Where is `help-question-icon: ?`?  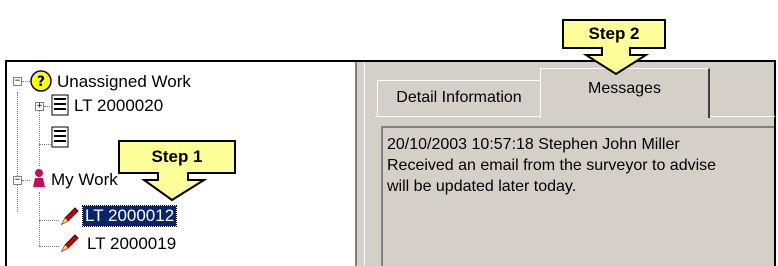
help-question-icon: ? is located at coordinates (41, 81).